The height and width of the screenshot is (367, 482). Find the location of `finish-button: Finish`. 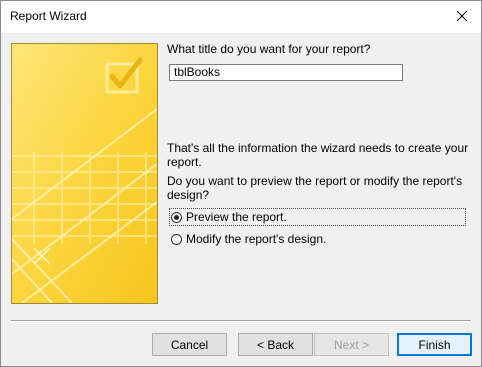

finish-button: Finish is located at coordinates (434, 344).